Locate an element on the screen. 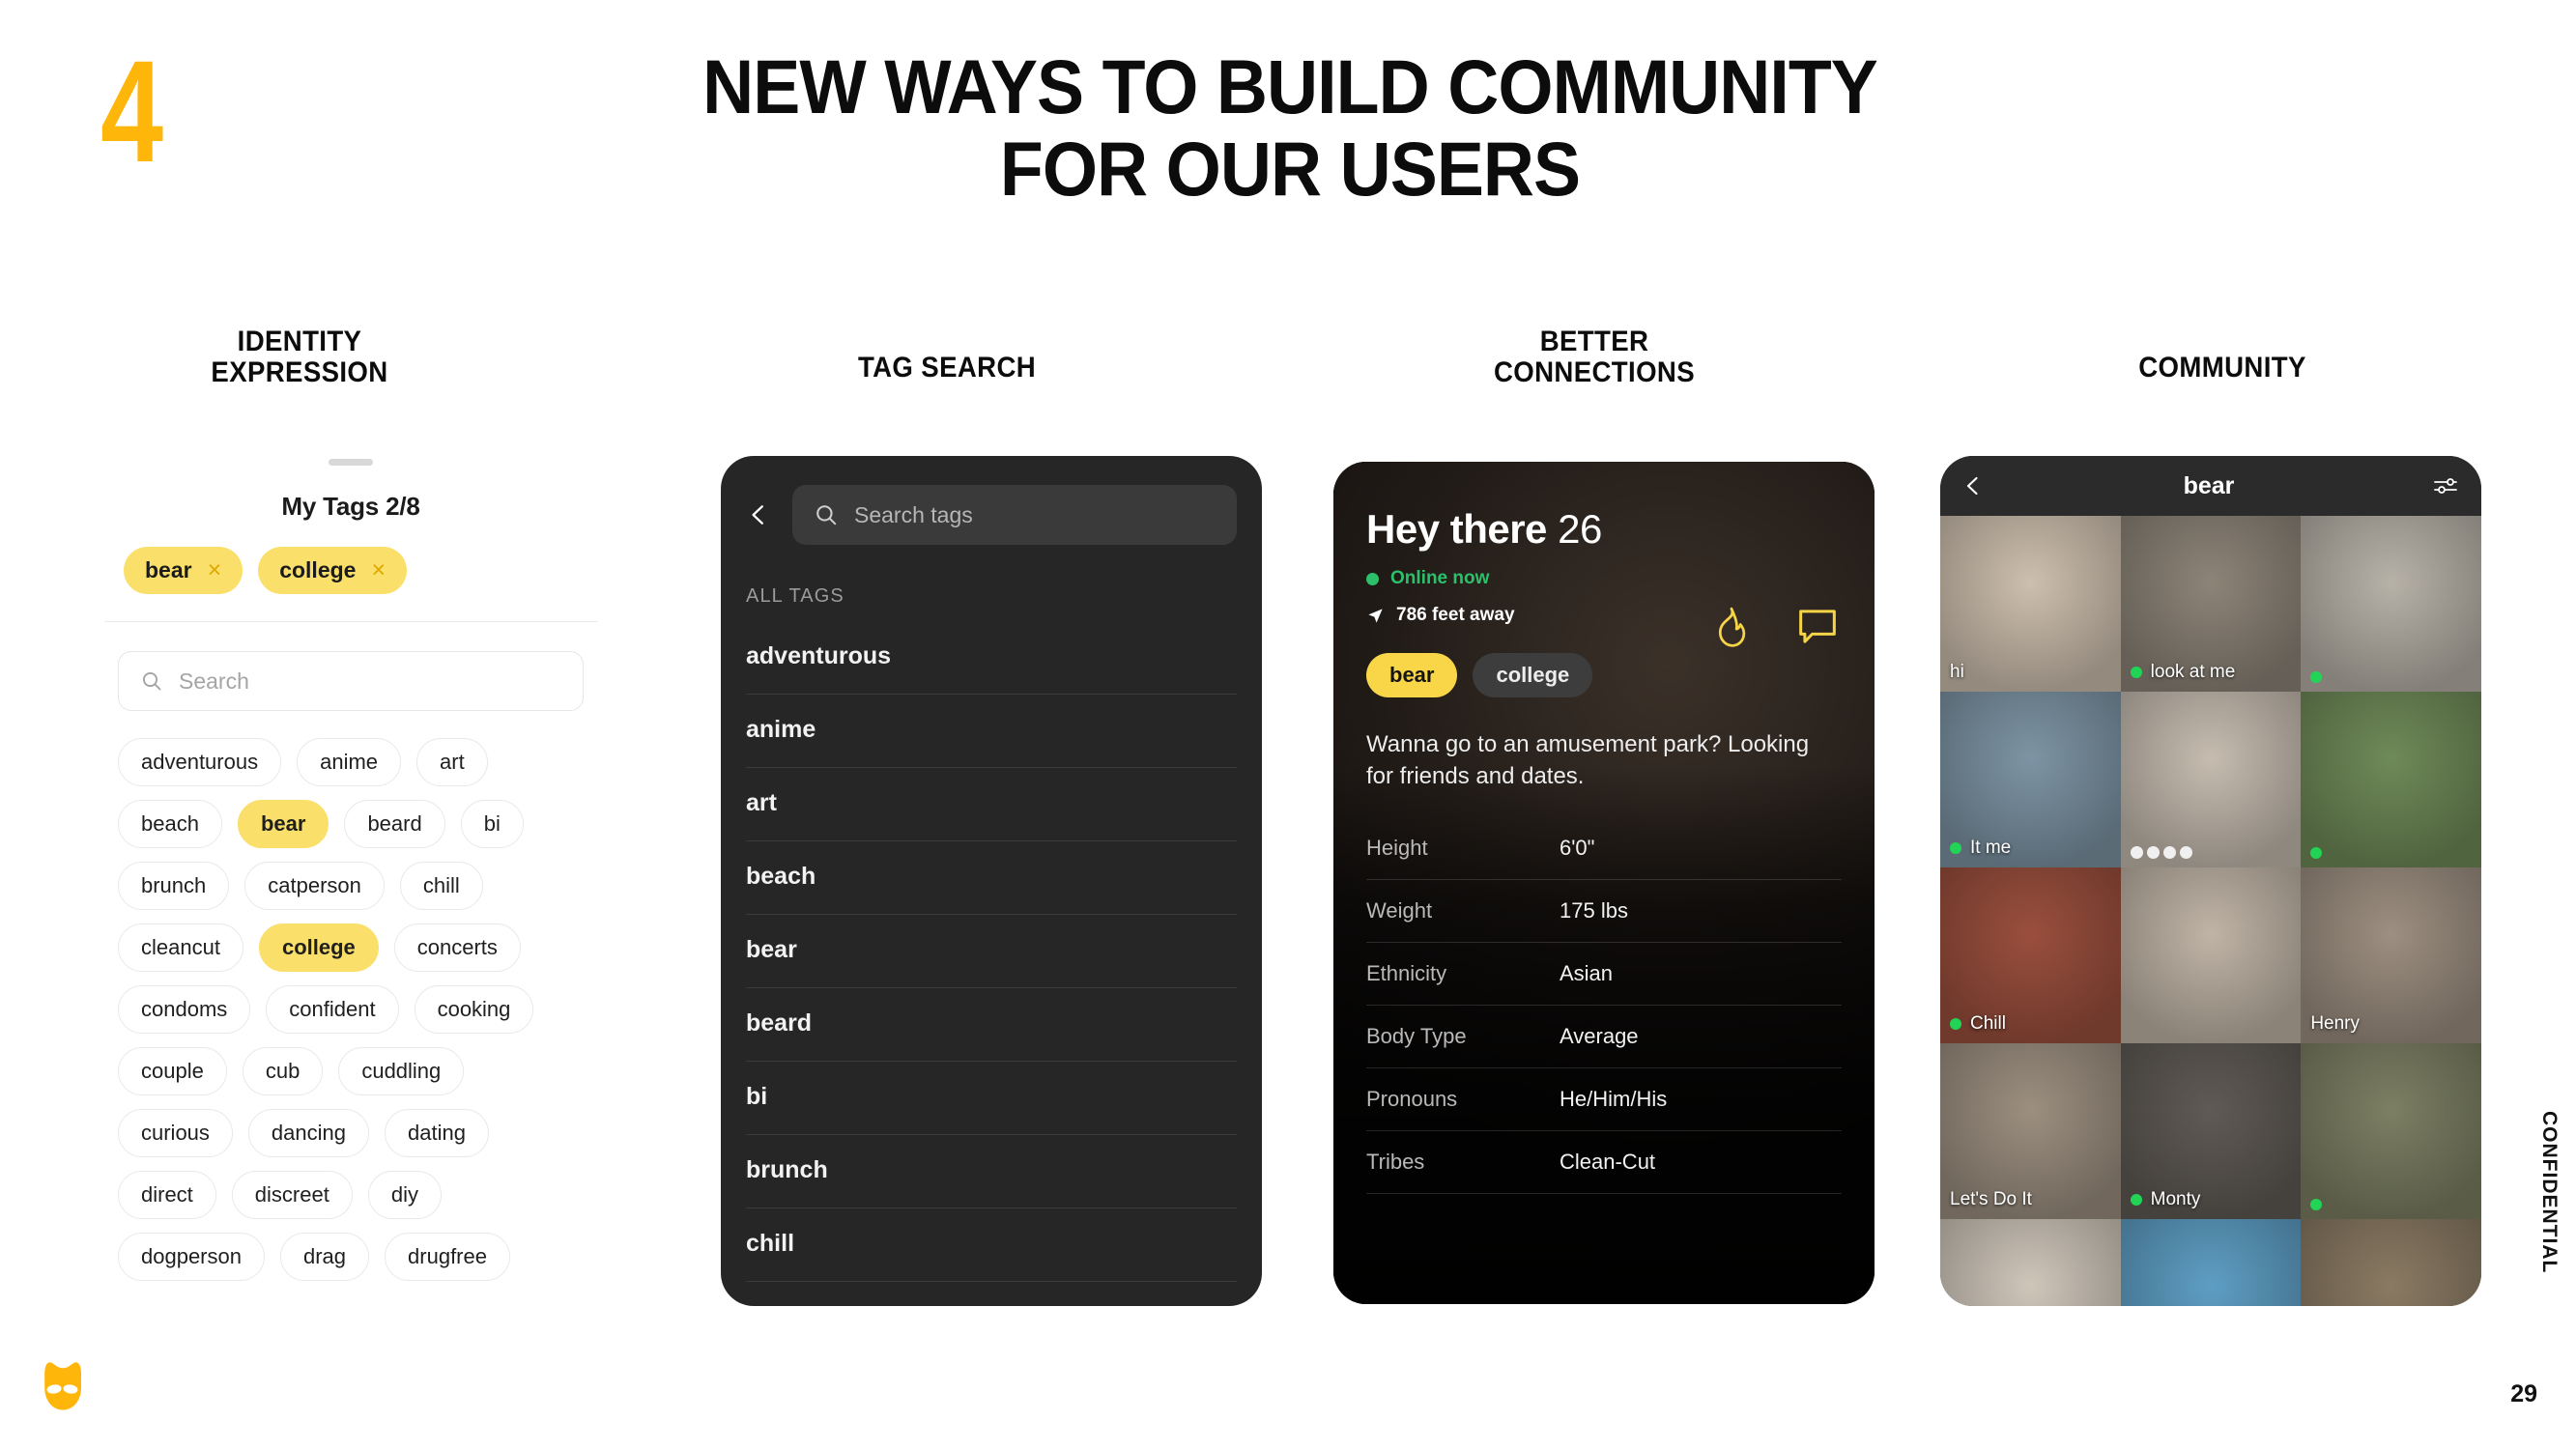  tag-search-list-item: beard is located at coordinates (992, 1025).